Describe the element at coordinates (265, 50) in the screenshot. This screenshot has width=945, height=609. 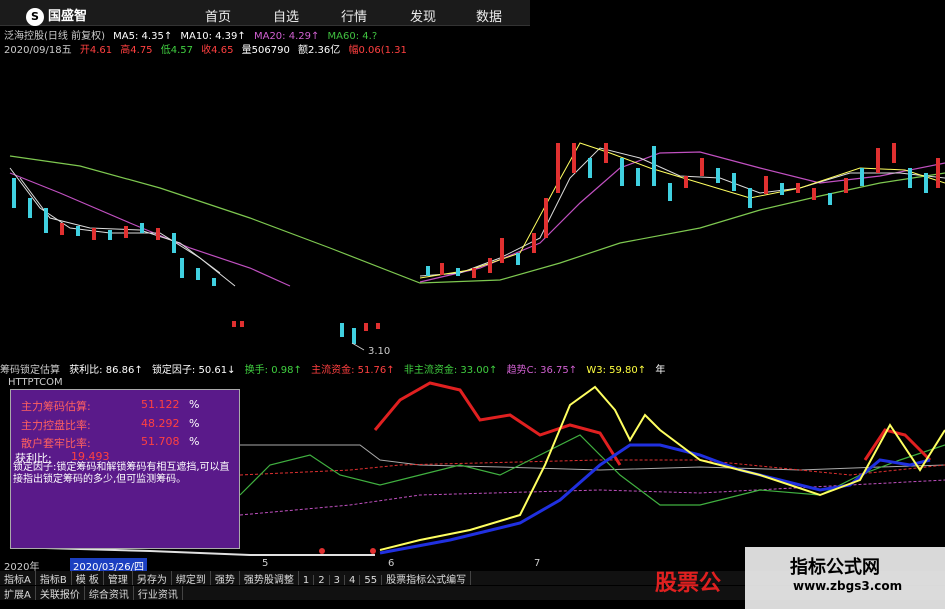
I see `volume-value: 量506790` at that location.